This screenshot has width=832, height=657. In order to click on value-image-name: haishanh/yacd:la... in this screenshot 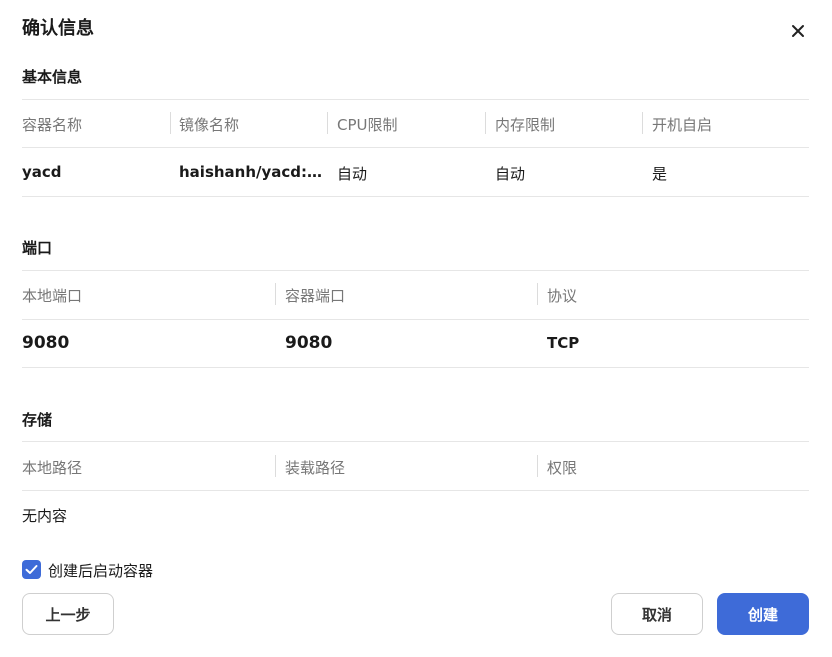, I will do `click(252, 172)`.